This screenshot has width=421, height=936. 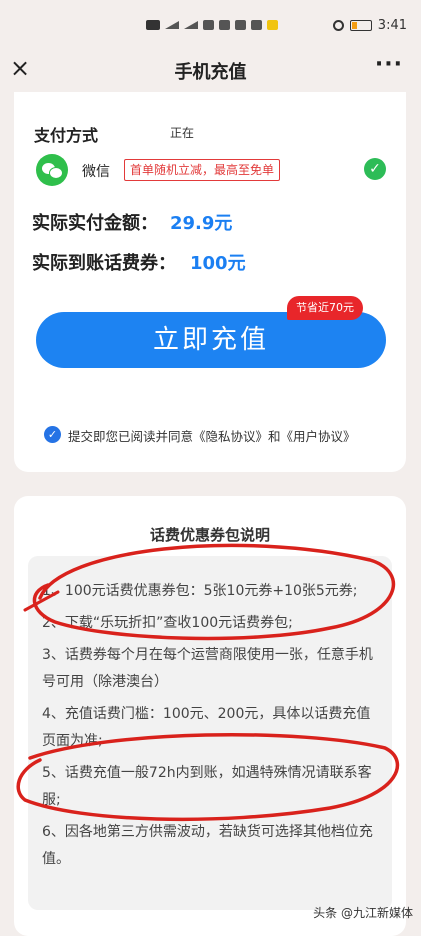 What do you see at coordinates (207, 786) in the screenshot?
I see `info-item: 5、话费充值一般72h内到账，如遇特殊情况请联系客服;` at bounding box center [207, 786].